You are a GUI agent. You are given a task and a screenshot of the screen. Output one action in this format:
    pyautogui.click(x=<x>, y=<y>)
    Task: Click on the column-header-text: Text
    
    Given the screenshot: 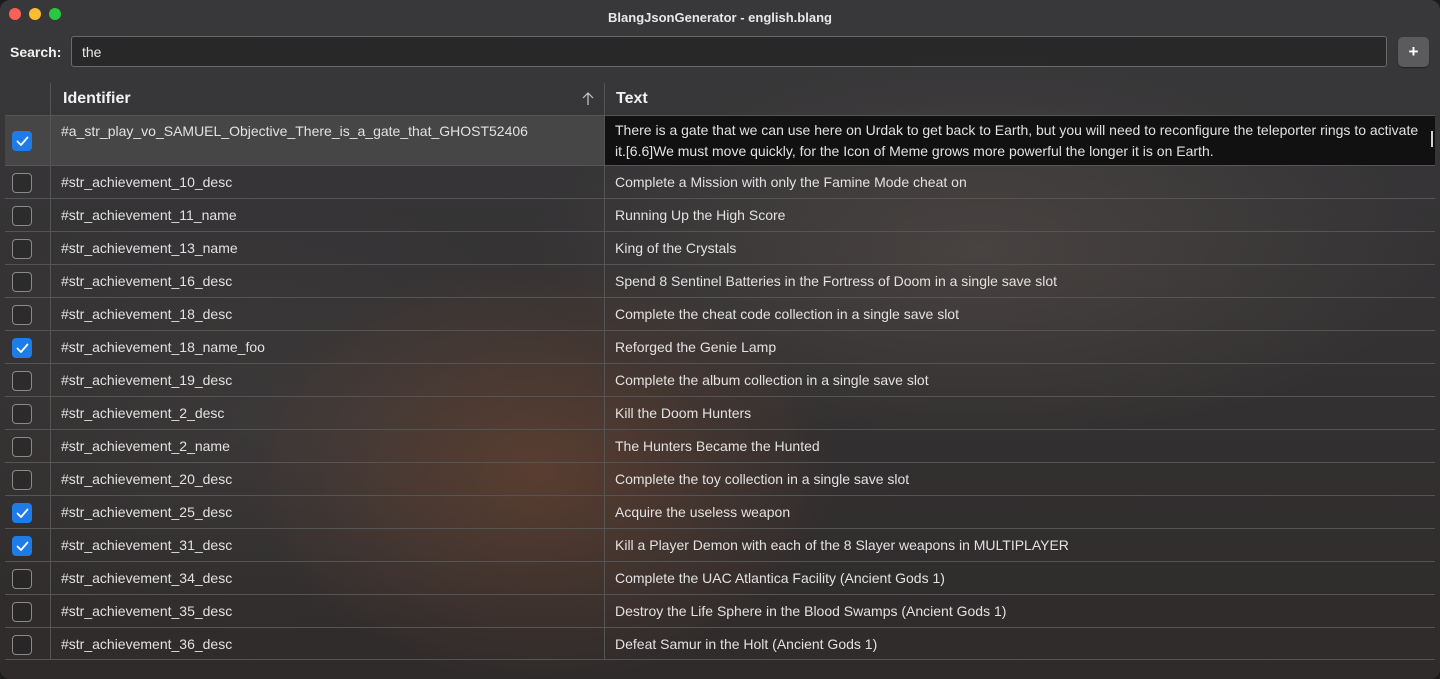 What is the action you would take?
    pyautogui.click(x=1019, y=99)
    